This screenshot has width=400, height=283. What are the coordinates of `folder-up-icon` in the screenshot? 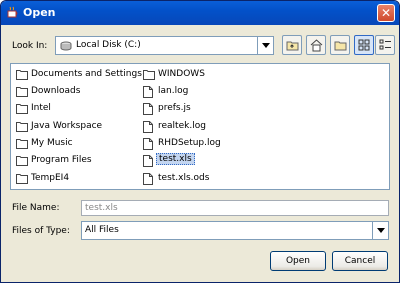 It's located at (292, 46).